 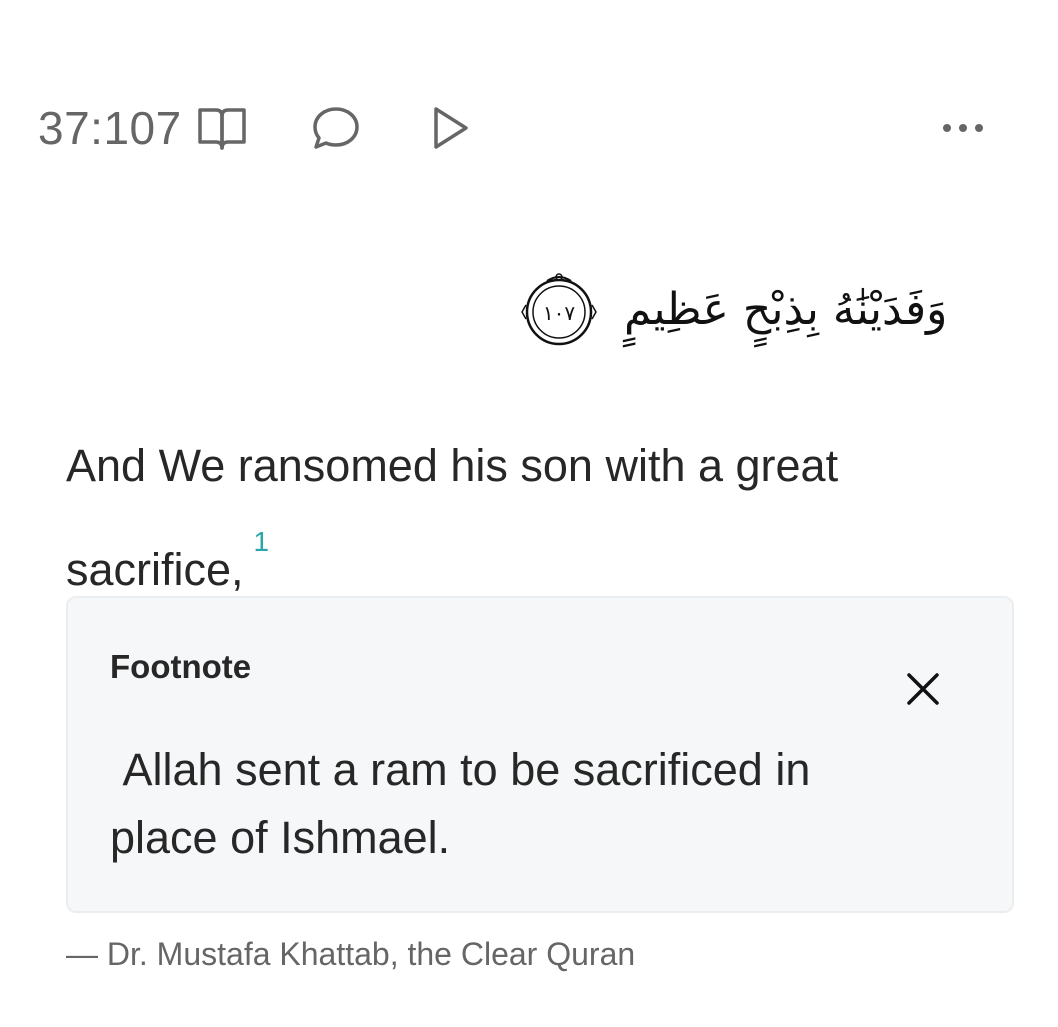 I want to click on verse-toolbar: 37:107, so click(x=513, y=128).